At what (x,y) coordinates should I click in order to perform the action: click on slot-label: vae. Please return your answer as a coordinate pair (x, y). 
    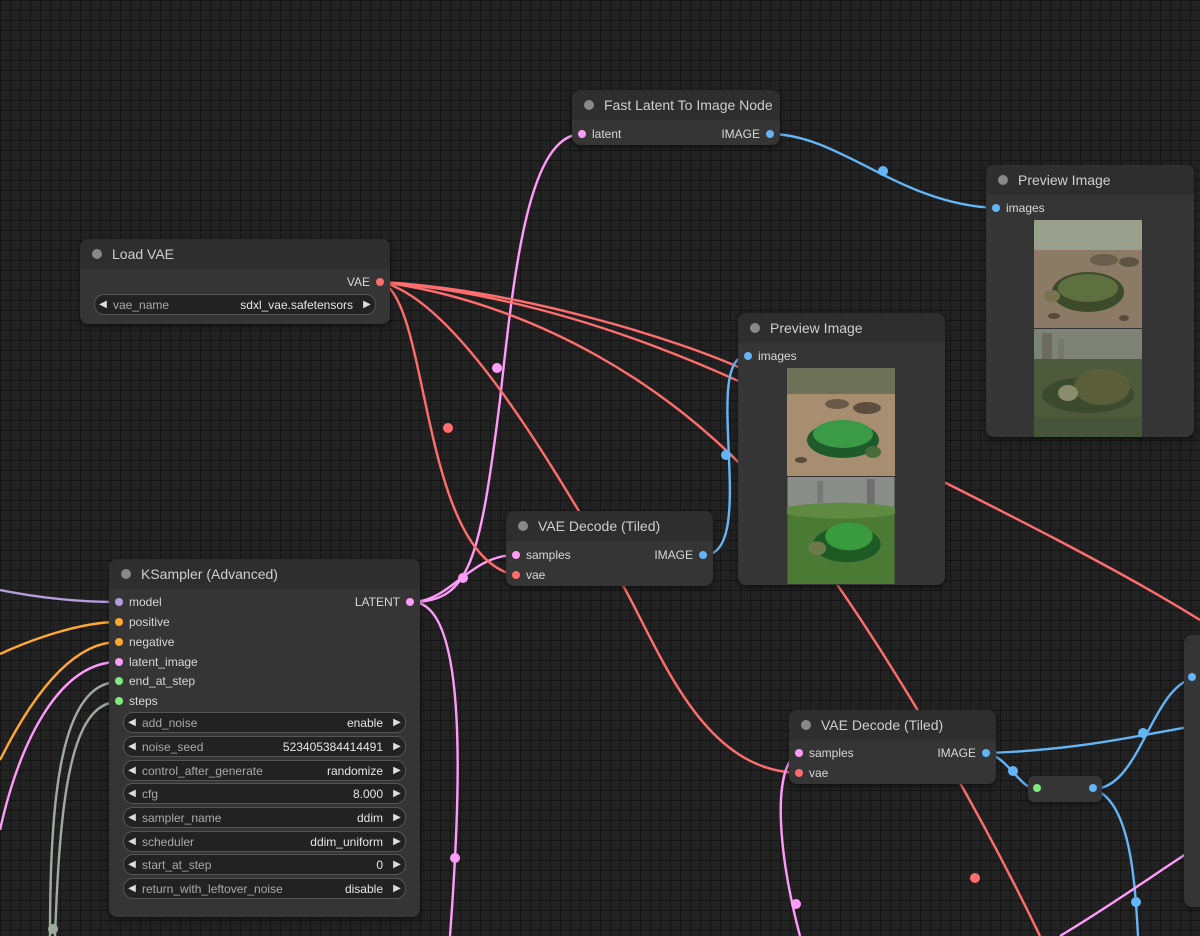
    Looking at the image, I should click on (536, 575).